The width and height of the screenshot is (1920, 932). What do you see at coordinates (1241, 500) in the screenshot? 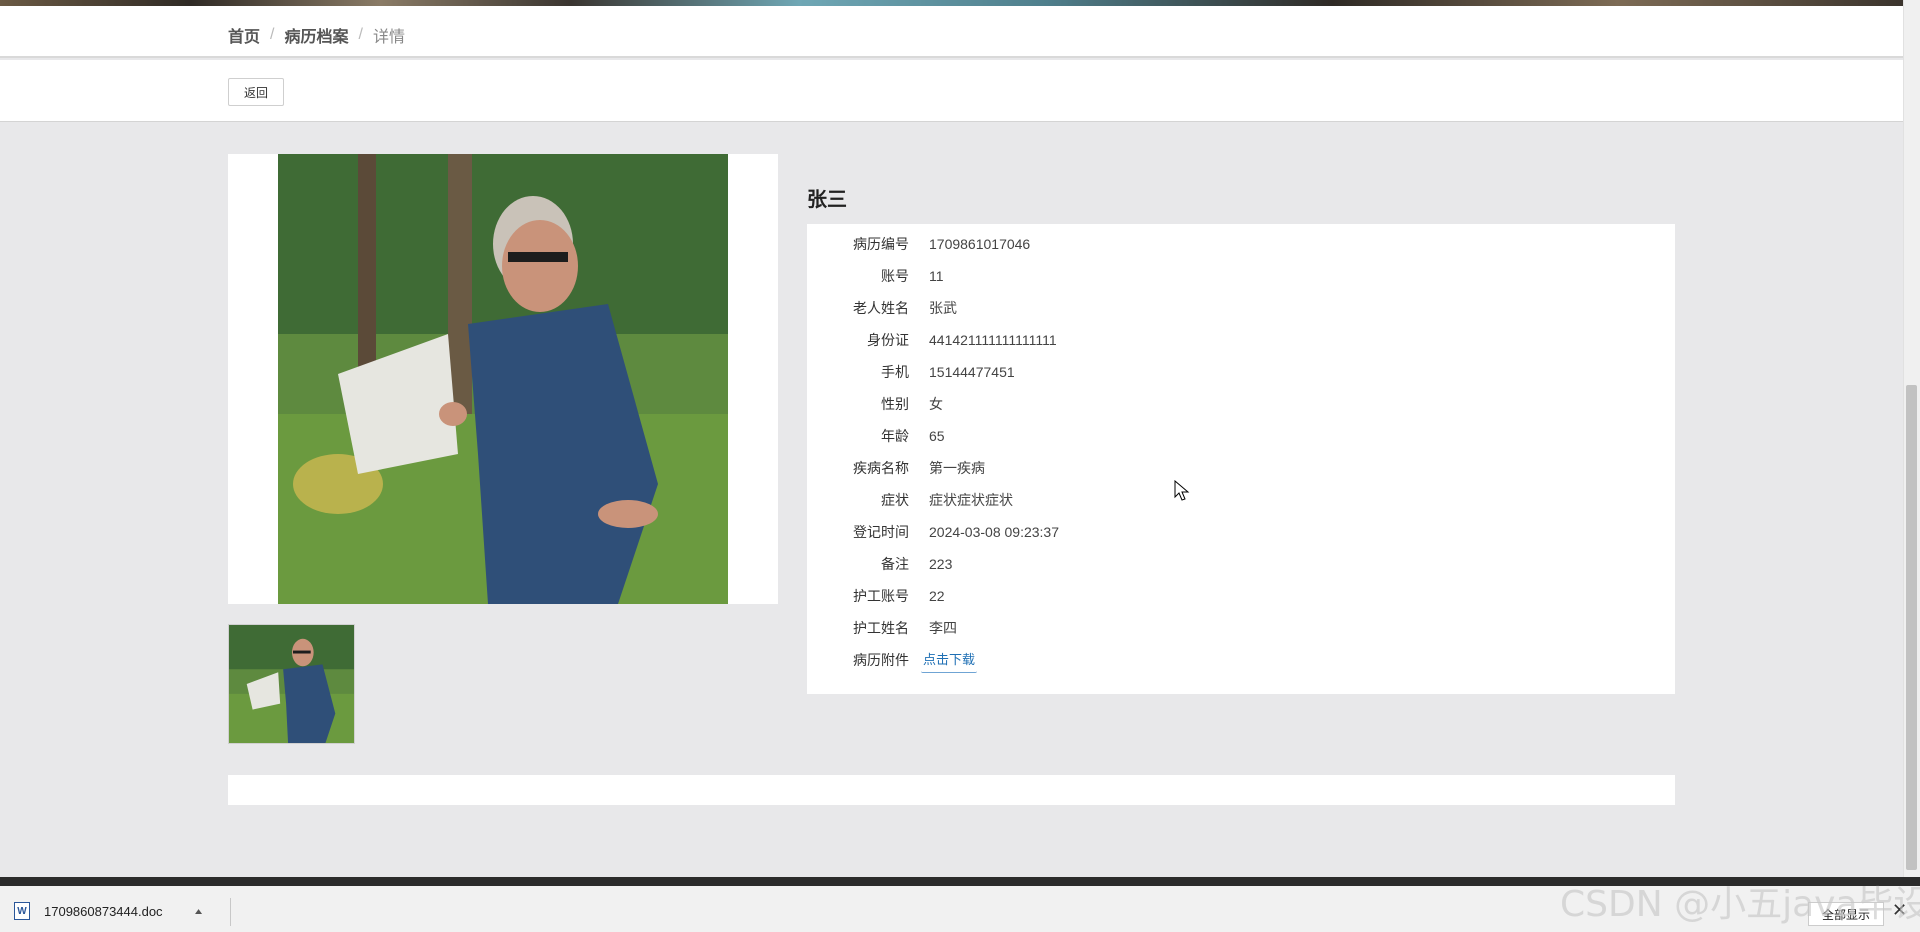
I see `field-symptoms: 症状 症状症状症状` at bounding box center [1241, 500].